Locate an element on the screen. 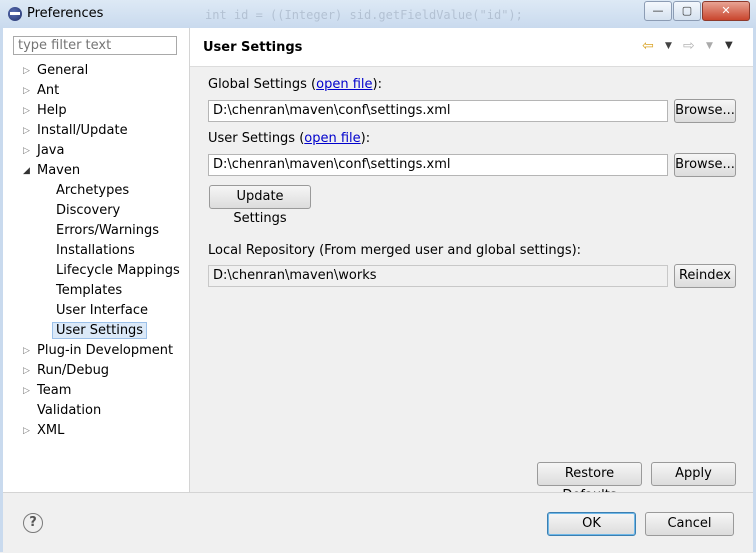  help-icon: ? is located at coordinates (33, 523).